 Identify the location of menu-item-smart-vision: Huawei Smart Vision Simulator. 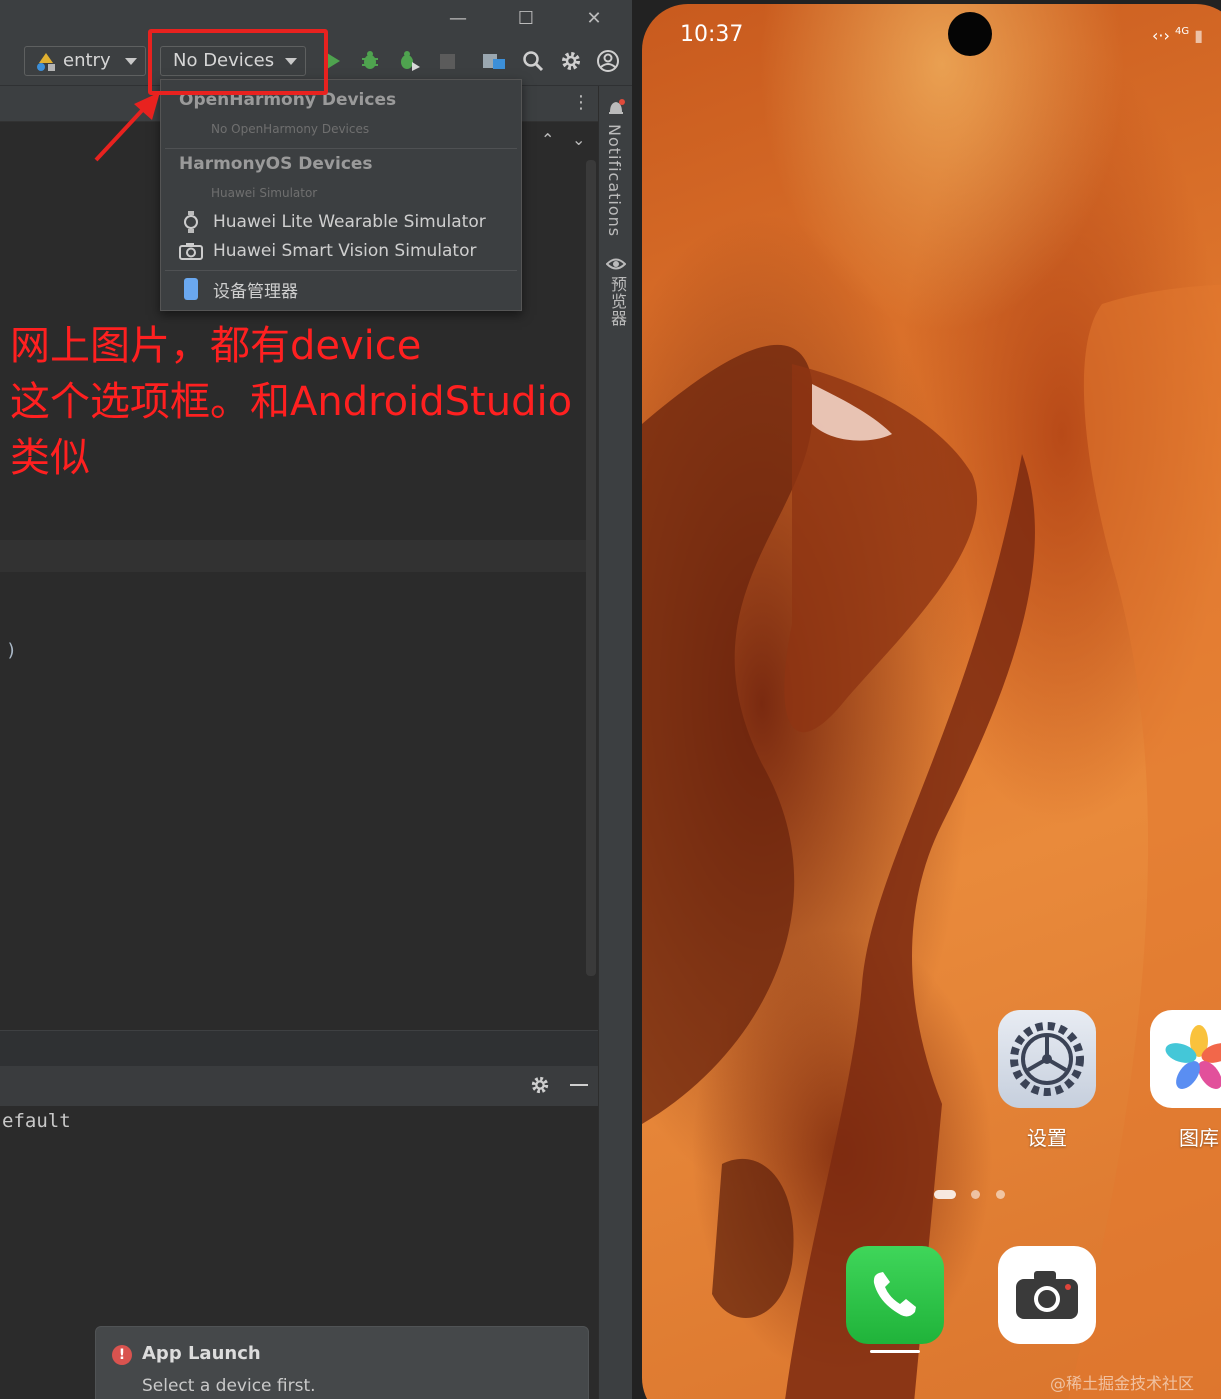
(341, 251).